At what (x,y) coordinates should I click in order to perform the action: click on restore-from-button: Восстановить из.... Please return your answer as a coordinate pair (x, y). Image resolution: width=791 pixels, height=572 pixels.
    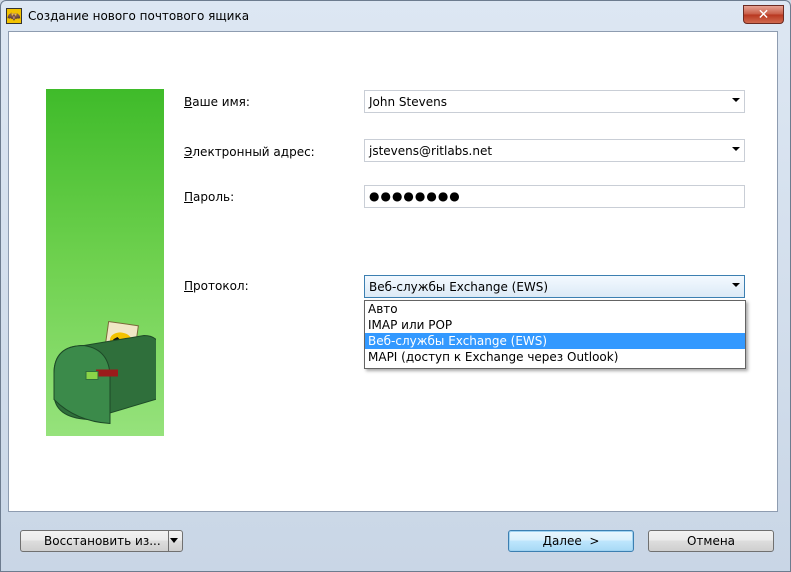
    Looking at the image, I should click on (101, 541).